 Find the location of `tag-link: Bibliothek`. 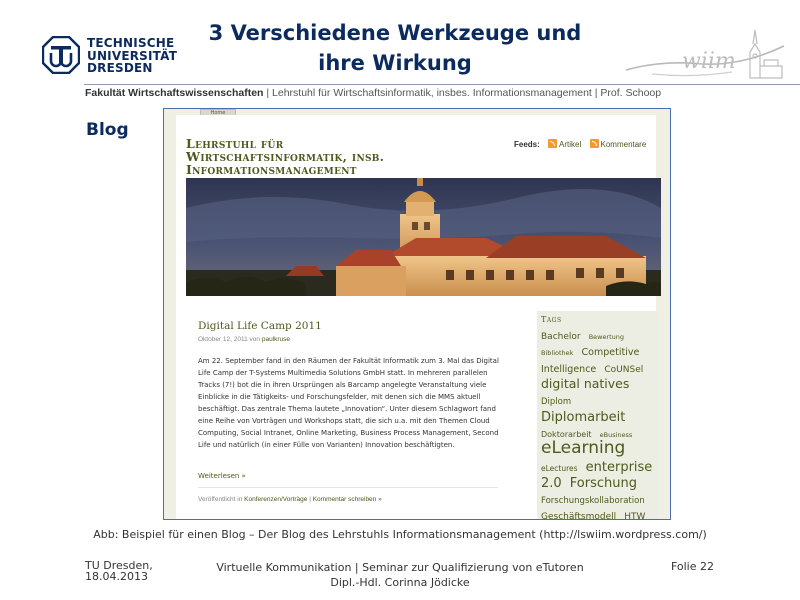

tag-link: Bibliothek is located at coordinates (557, 353).